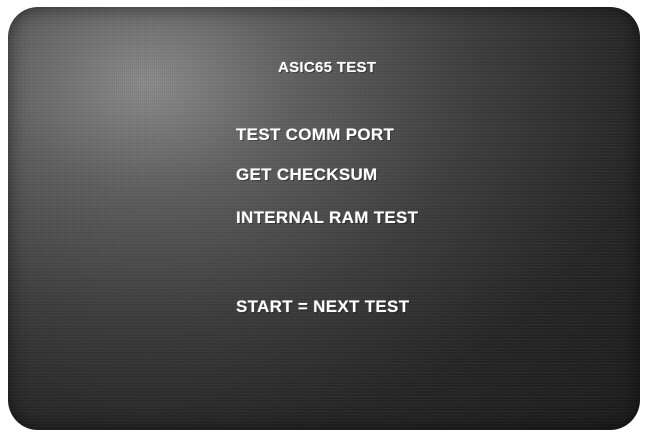  What do you see at coordinates (327, 67) in the screenshot?
I see `screen-title: ASIC65 TEST` at bounding box center [327, 67].